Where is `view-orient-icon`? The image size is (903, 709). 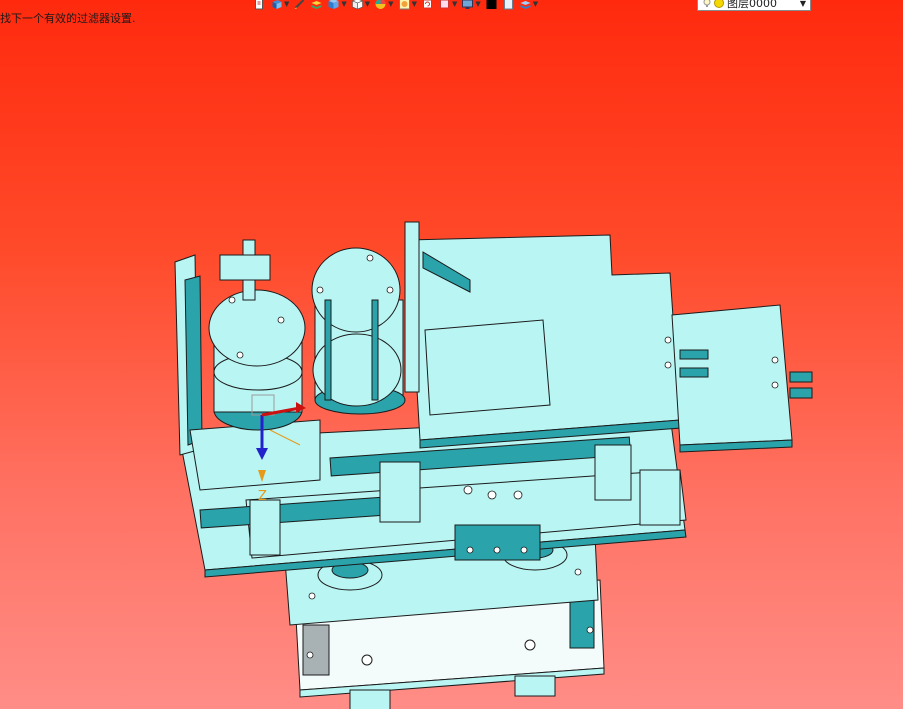
view-orient-icon is located at coordinates (277, 4).